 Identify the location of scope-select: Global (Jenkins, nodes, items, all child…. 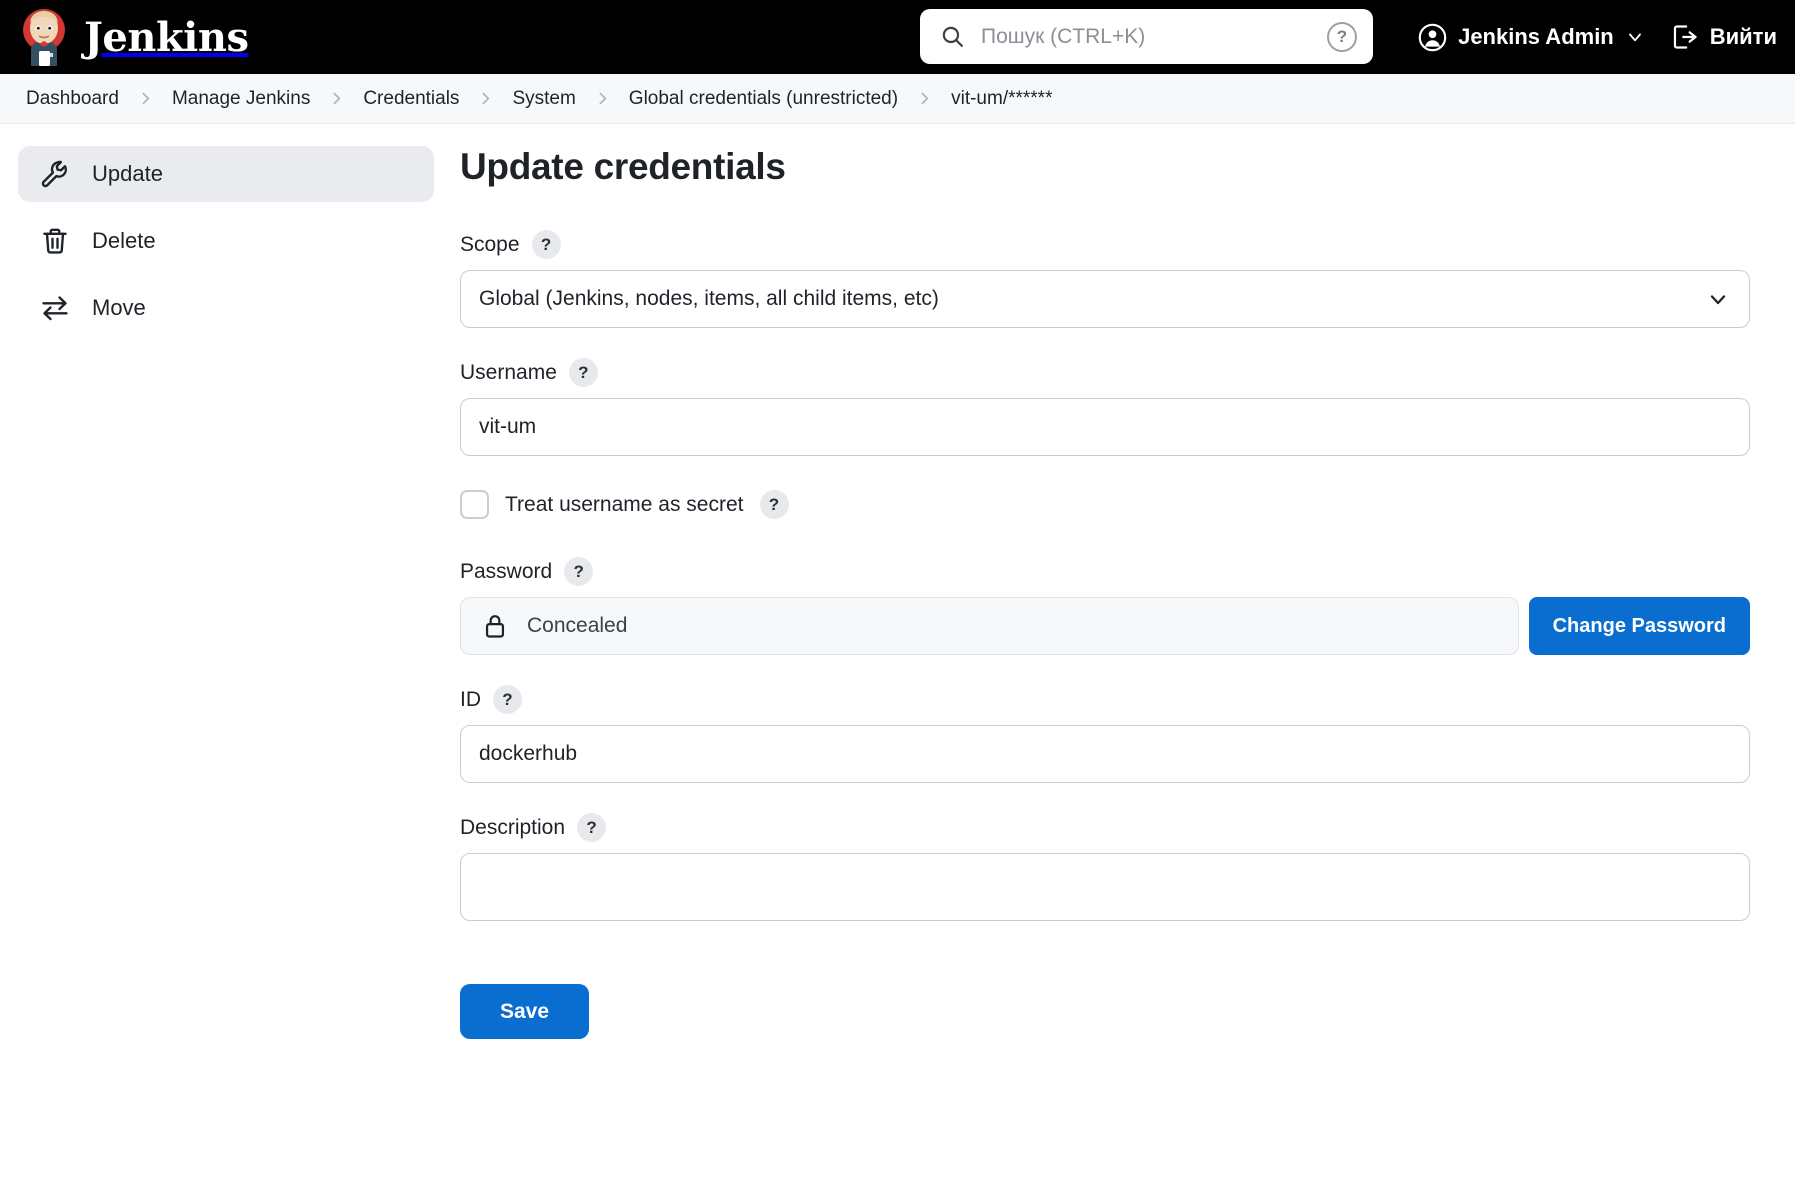
(1105, 299).